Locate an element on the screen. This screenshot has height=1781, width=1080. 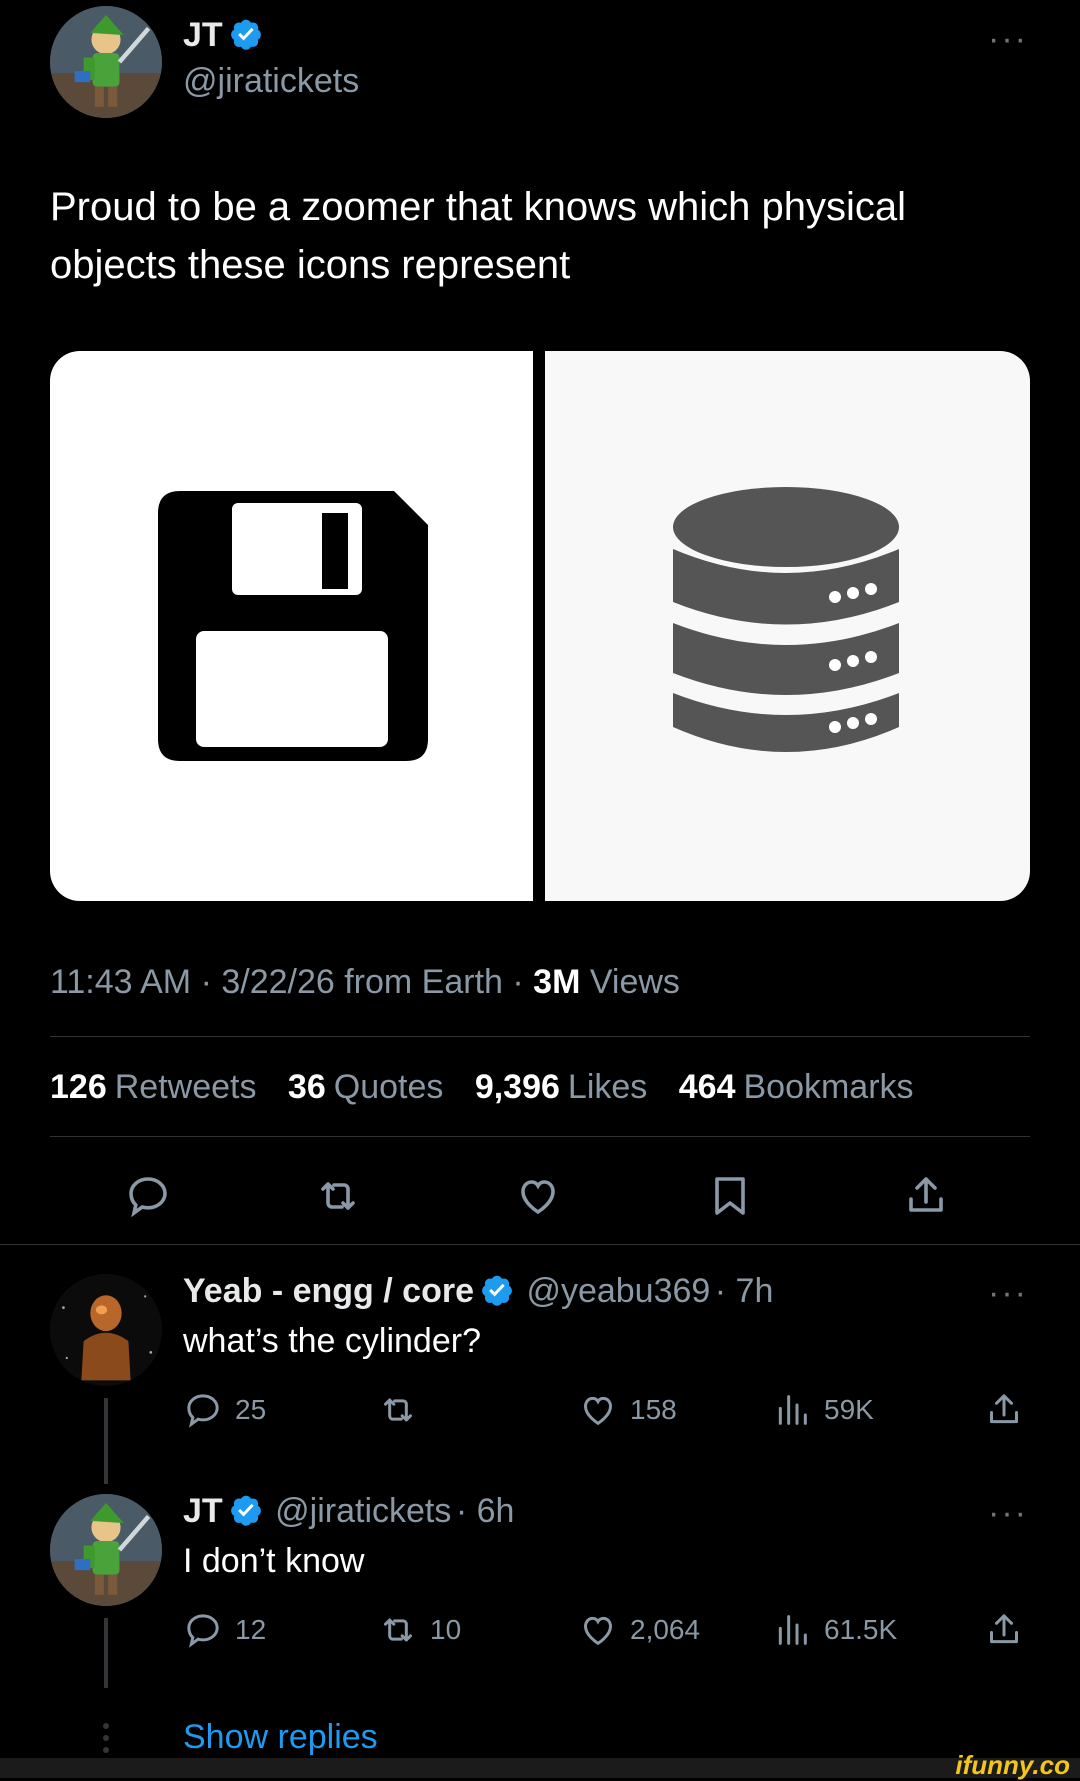
bookmark-button is located at coordinates (730, 1196).